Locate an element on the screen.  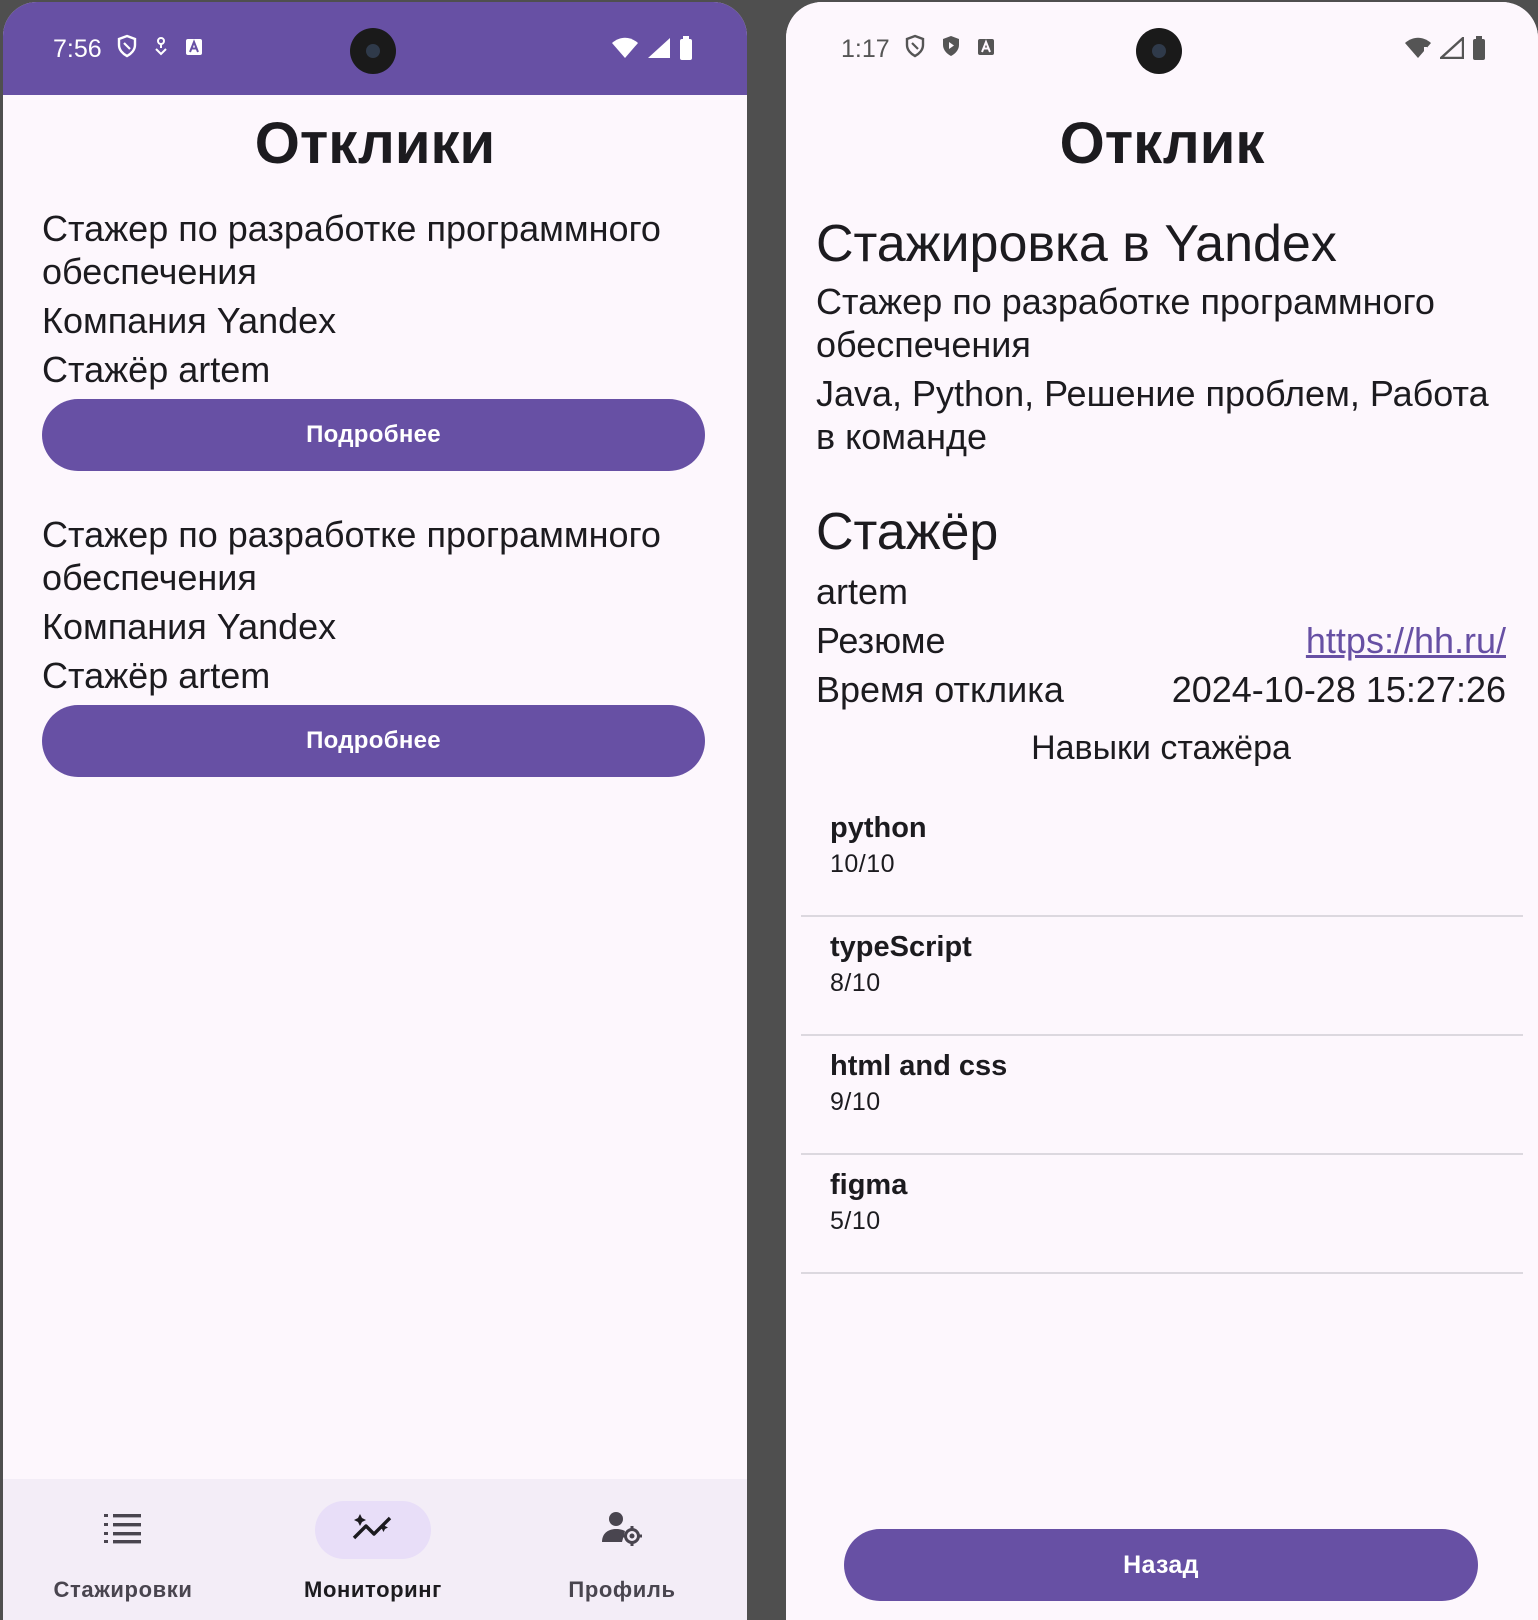
list-icon is located at coordinates (123, 1530).